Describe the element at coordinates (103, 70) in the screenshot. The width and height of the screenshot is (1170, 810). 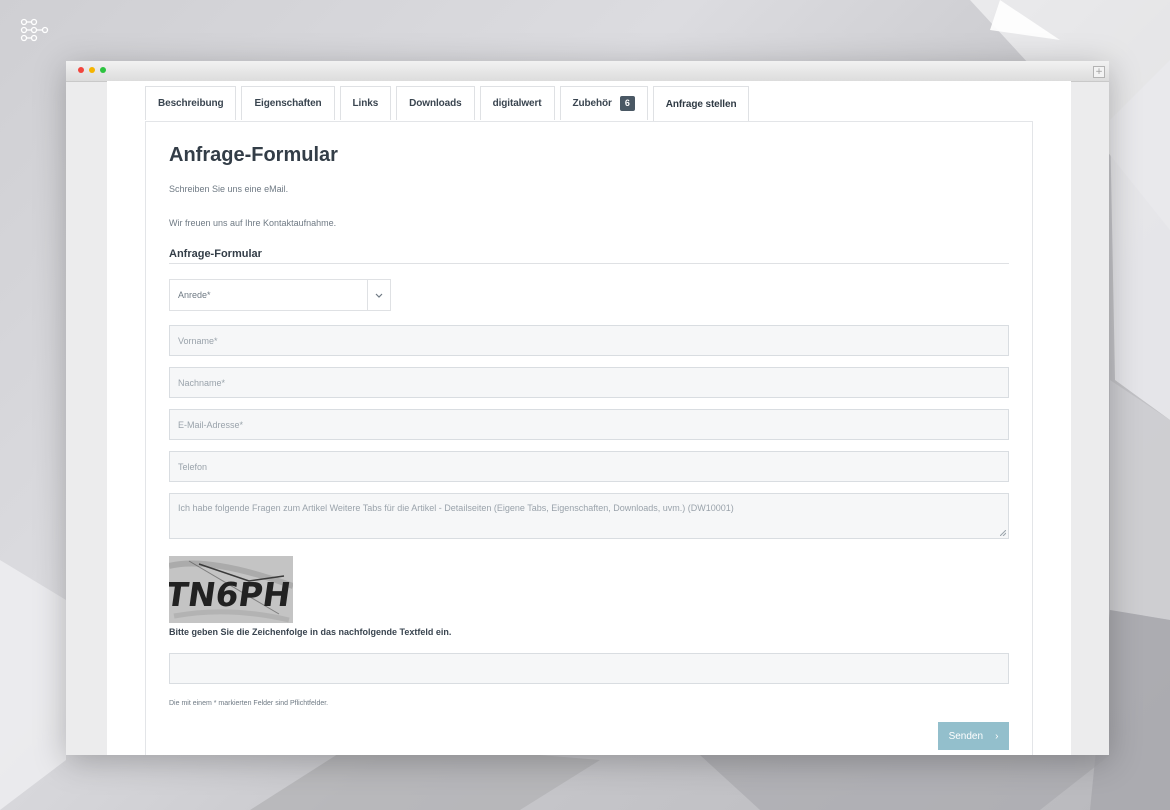
I see `zoom-window-button` at that location.